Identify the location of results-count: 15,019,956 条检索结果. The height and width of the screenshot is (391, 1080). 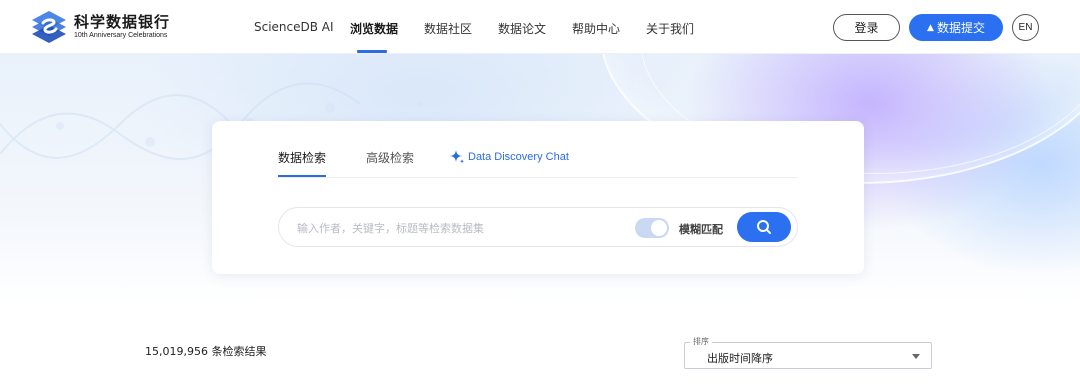
(206, 351).